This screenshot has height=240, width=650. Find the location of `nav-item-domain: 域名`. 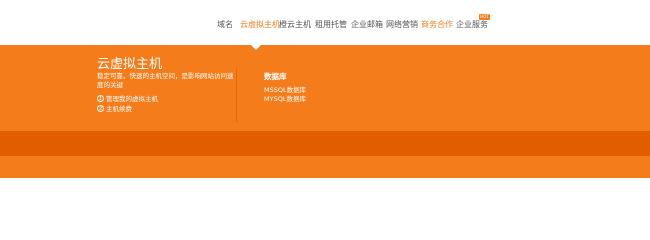

nav-item-domain: 域名 is located at coordinates (225, 25).